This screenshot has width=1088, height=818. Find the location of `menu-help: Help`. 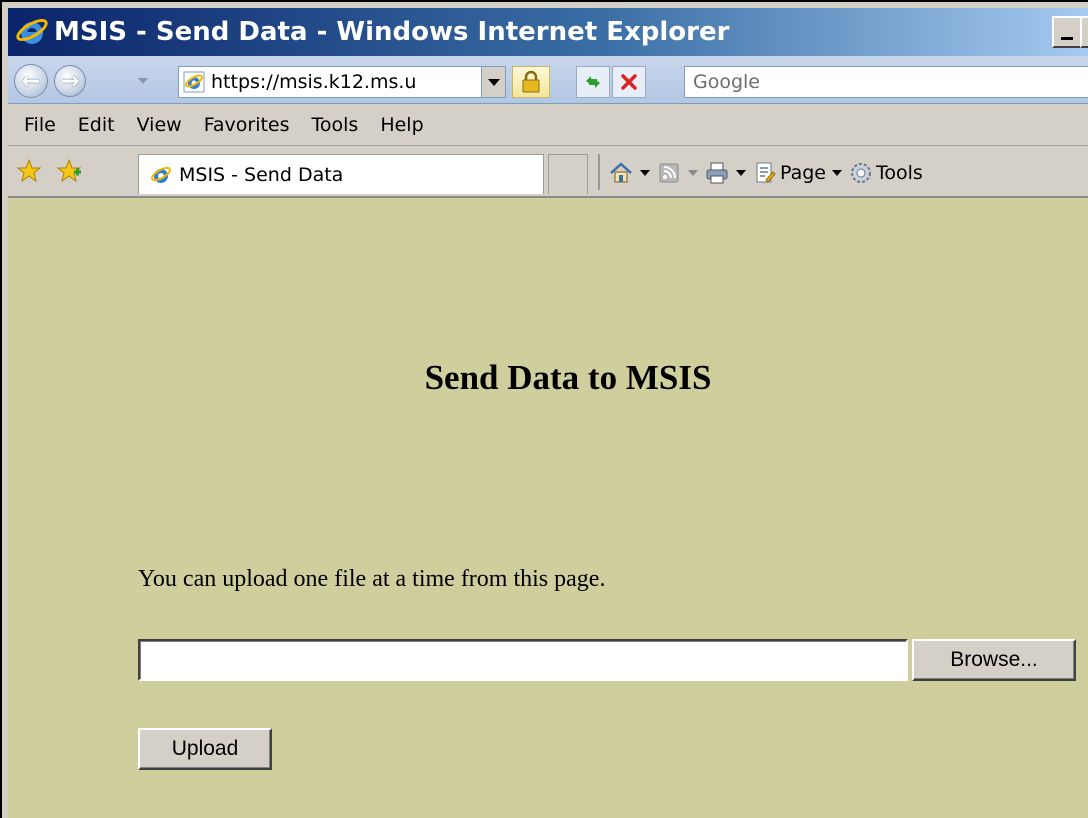

menu-help: Help is located at coordinates (401, 125).